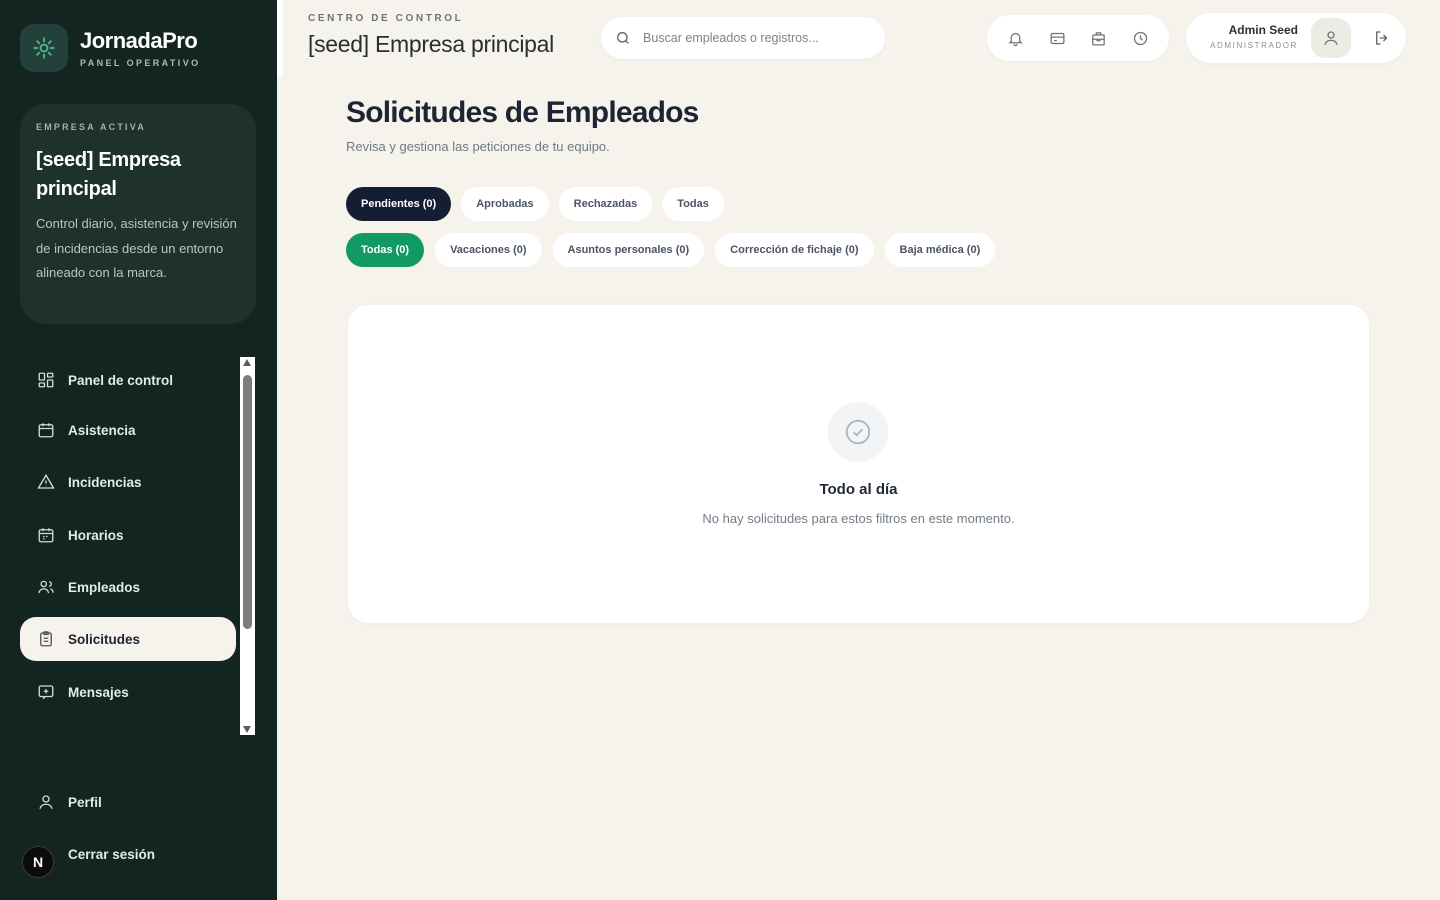  Describe the element at coordinates (44, 48) in the screenshot. I see `brand-logo-icon` at that location.